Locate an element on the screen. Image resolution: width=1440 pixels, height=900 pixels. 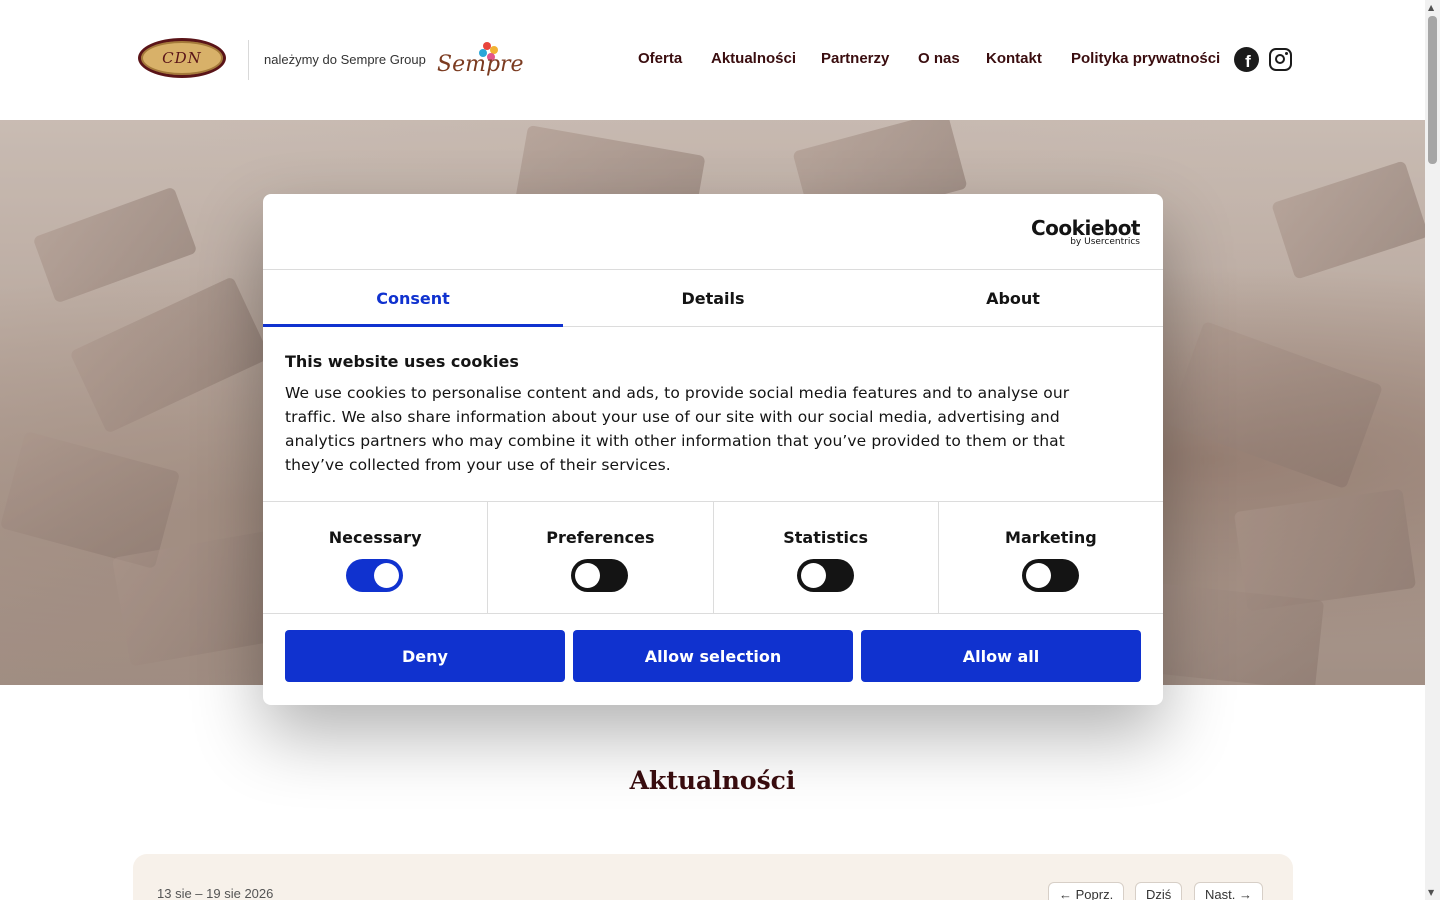
calendar-date-range: 13 sie – 19 sie 2026 is located at coordinates (215, 893).